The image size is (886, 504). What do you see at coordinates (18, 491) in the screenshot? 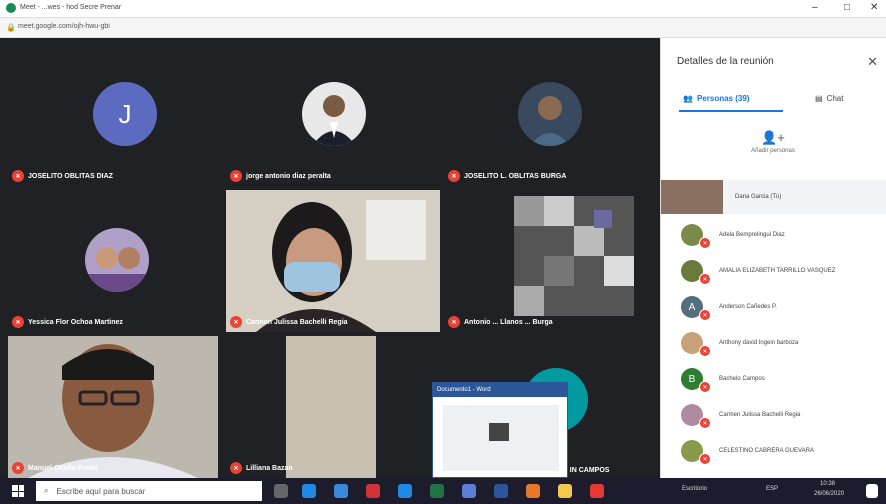
I see `windows-start-icon` at bounding box center [18, 491].